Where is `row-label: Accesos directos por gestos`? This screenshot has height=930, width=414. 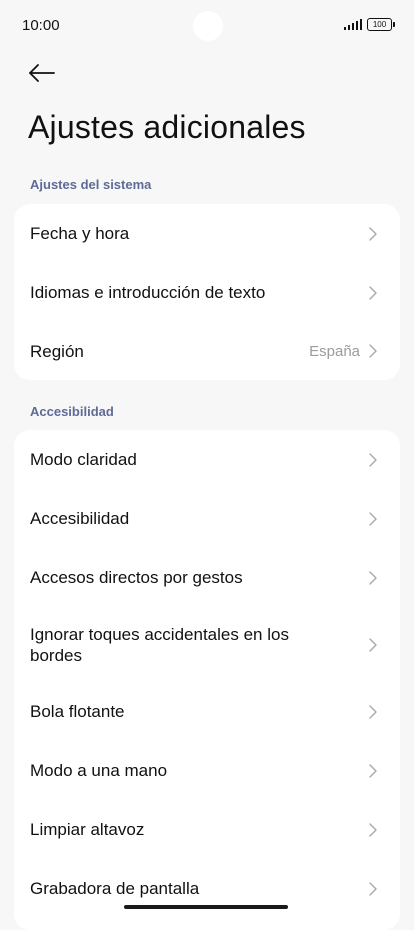
row-label: Accesos directos por gestos is located at coordinates (136, 577).